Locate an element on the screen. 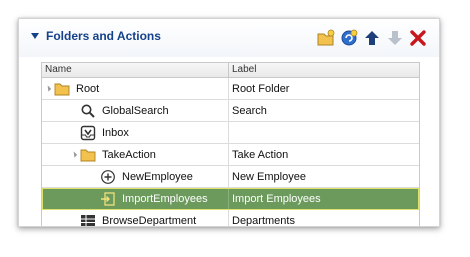  new-action-button is located at coordinates (349, 38).